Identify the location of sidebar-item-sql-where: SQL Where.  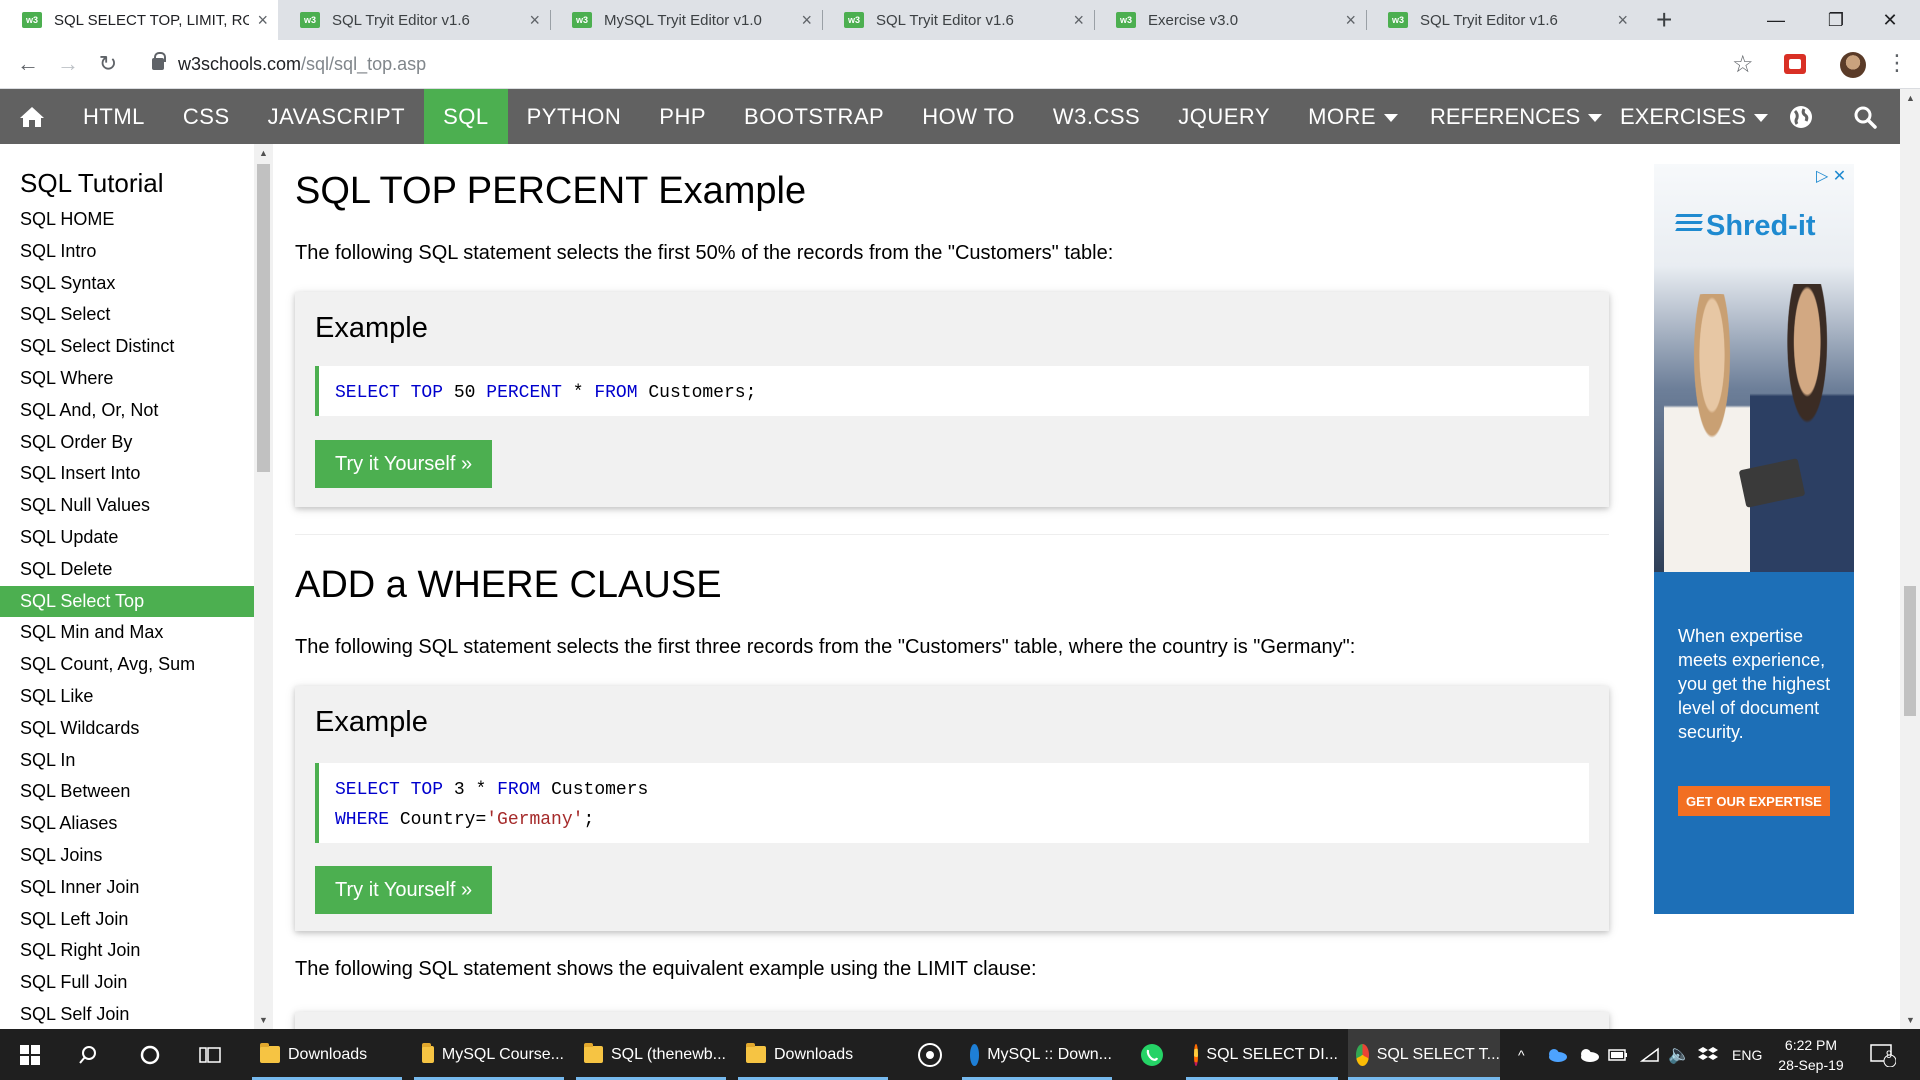
(127, 379).